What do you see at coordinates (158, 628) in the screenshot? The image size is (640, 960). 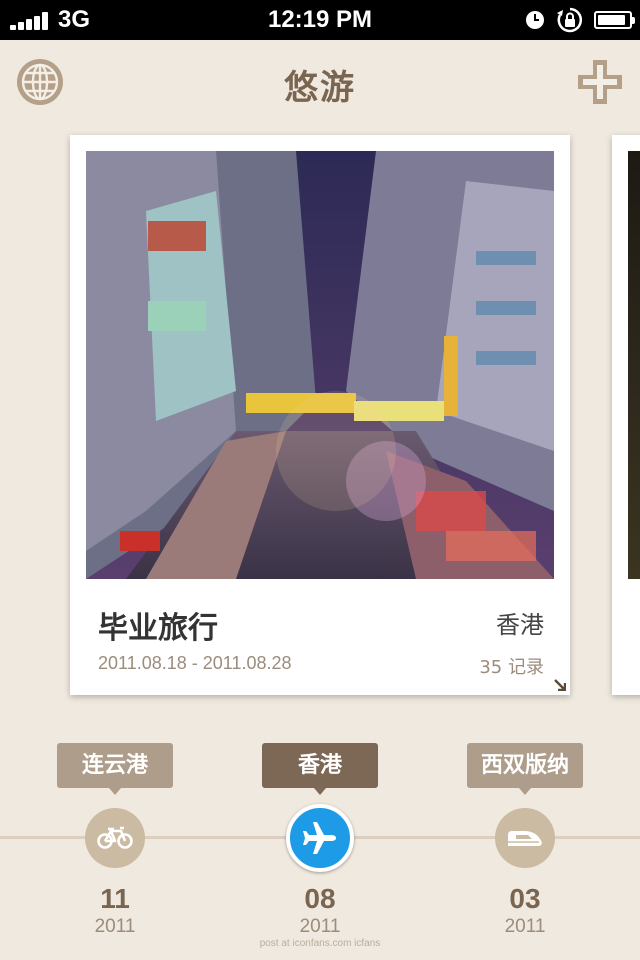 I see `trip-name: 毕业旅行` at bounding box center [158, 628].